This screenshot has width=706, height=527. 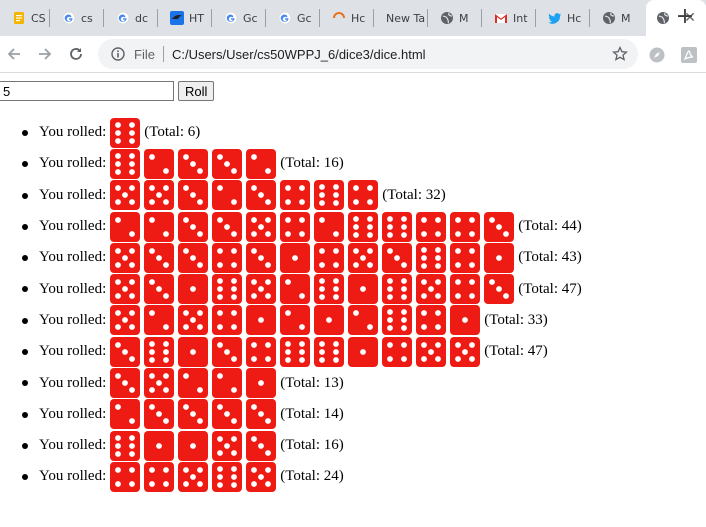 I want to click on tab-strip: CS cs dc HT Gc Gc Hc New Ta M Int Hc M ✕ +, so click(x=353, y=18).